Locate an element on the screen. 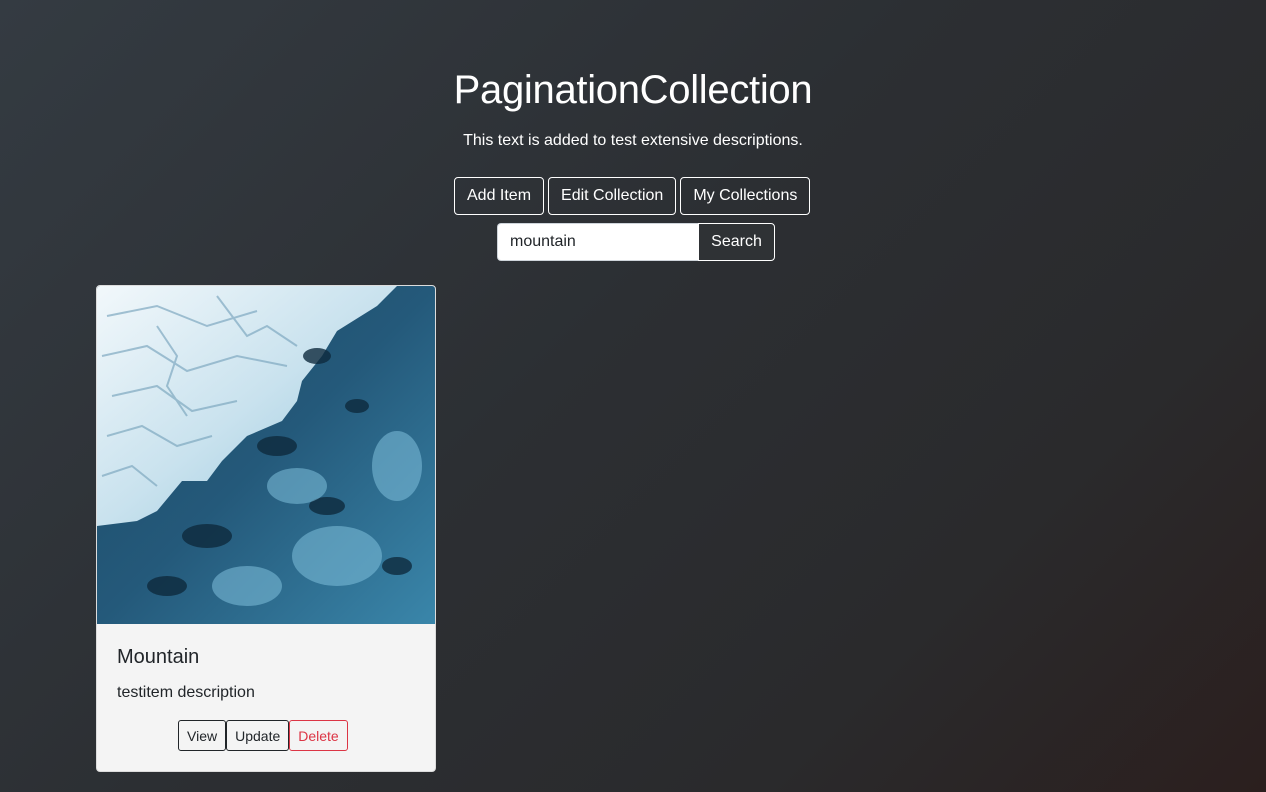 The height and width of the screenshot is (792, 1266). search-form: Search is located at coordinates (636, 242).